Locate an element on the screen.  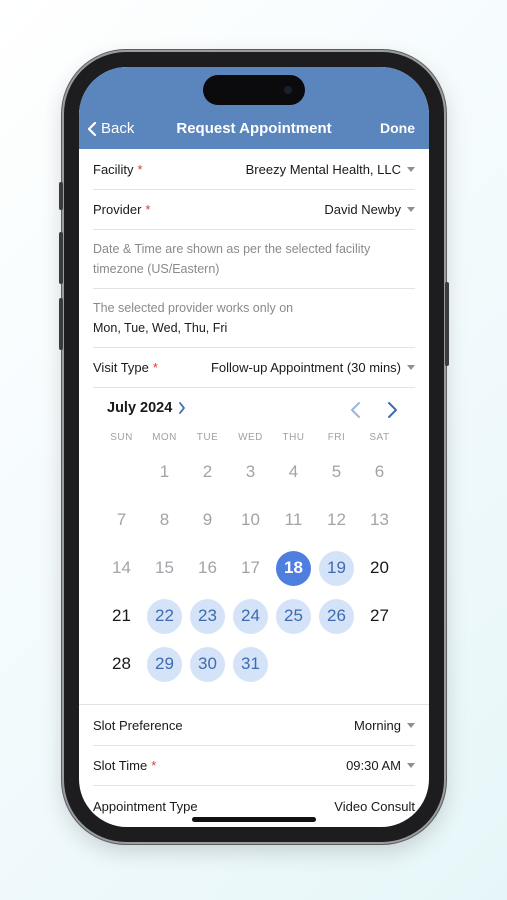
calendar-day: 1 is located at coordinates (164, 472).